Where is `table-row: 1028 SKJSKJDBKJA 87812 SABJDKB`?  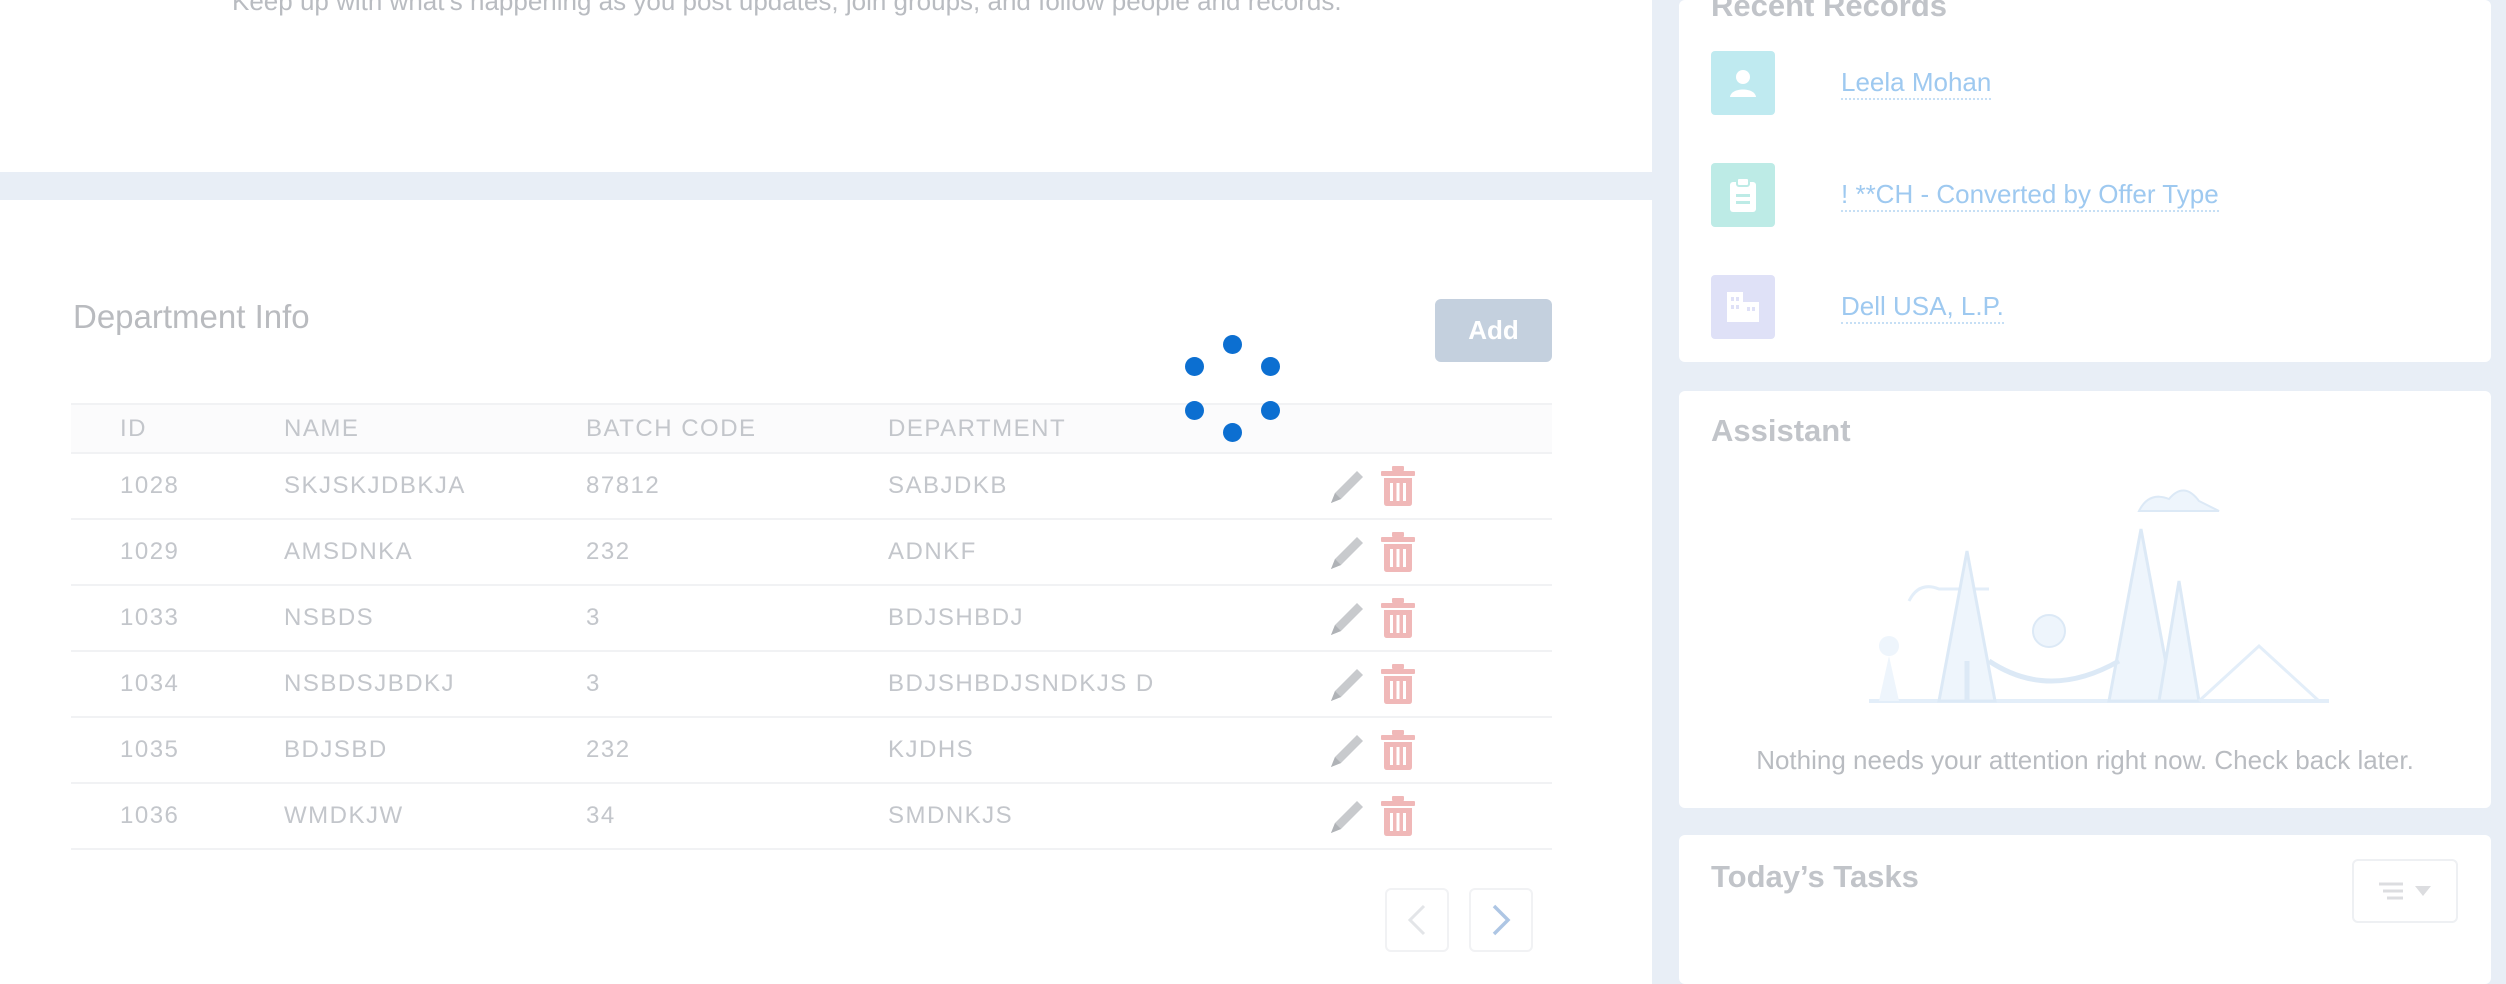 table-row: 1028 SKJSKJDBKJA 87812 SABJDKB is located at coordinates (811, 486).